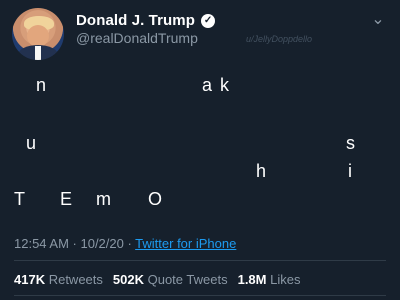 The height and width of the screenshot is (300, 400). I want to click on verified-badge-icon: ✓, so click(208, 20).